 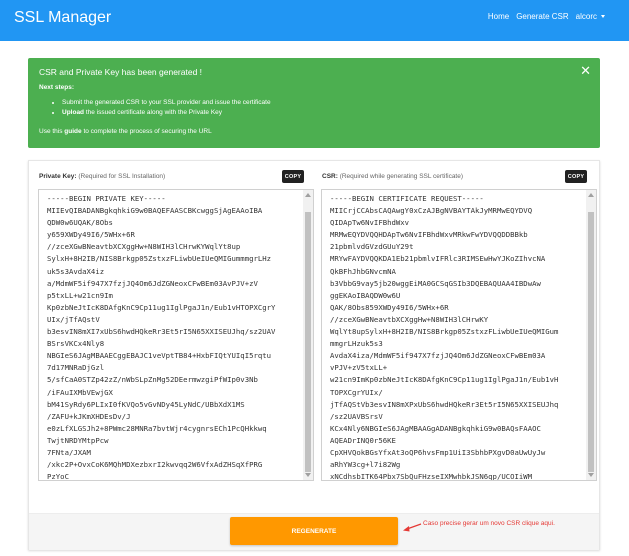 I want to click on csr-scrollbar, so click(x=591, y=335).